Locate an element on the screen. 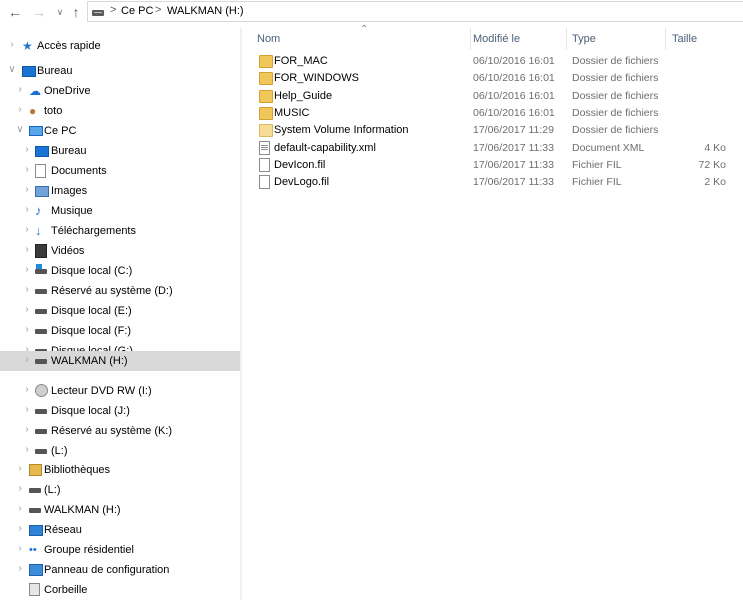 The image size is (743, 600). sidebar-item-label: Lecteur DVD RW (I:) is located at coordinates (101, 391).